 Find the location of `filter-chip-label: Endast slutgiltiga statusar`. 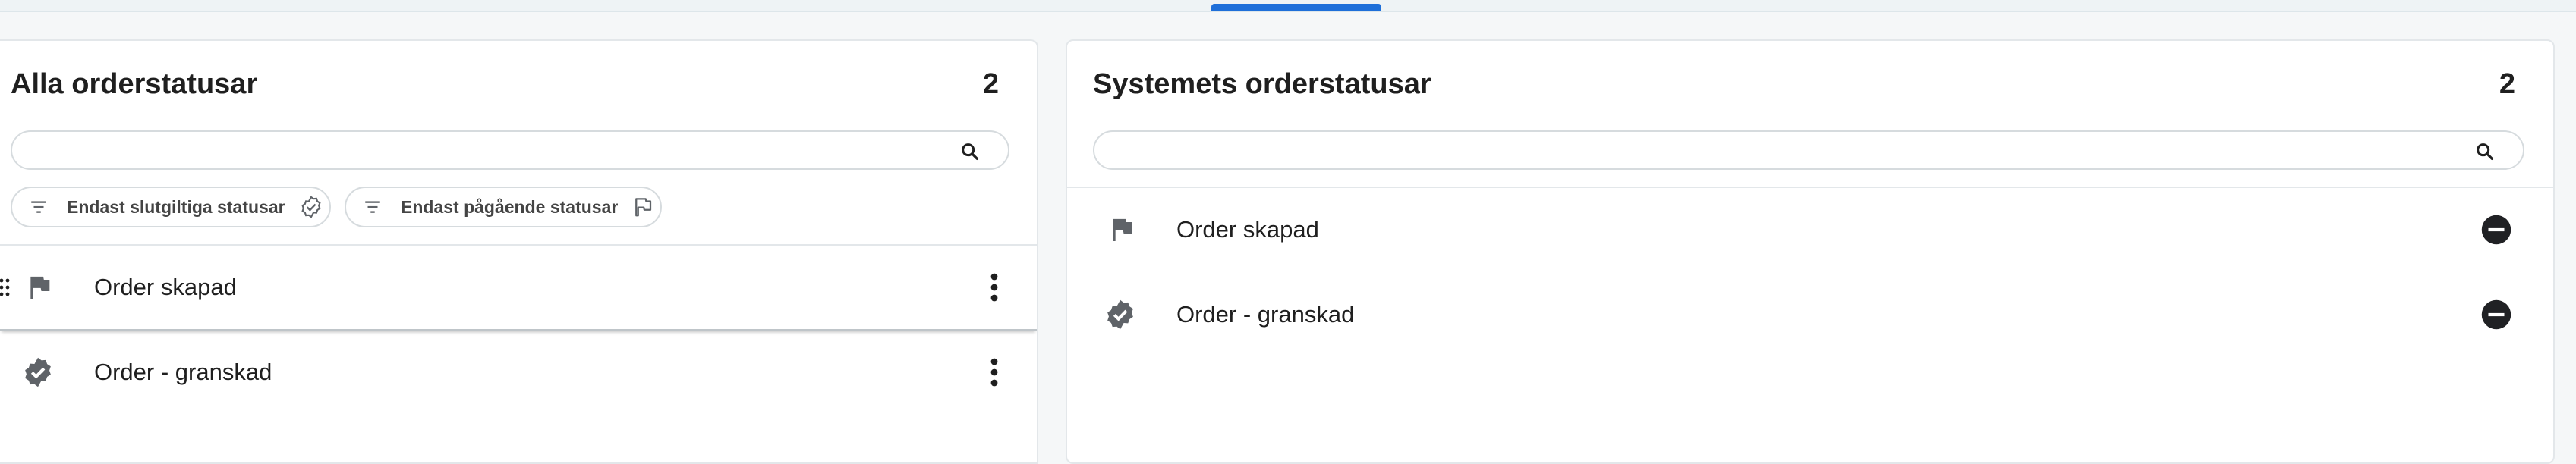

filter-chip-label: Endast slutgiltiga statusar is located at coordinates (176, 206).